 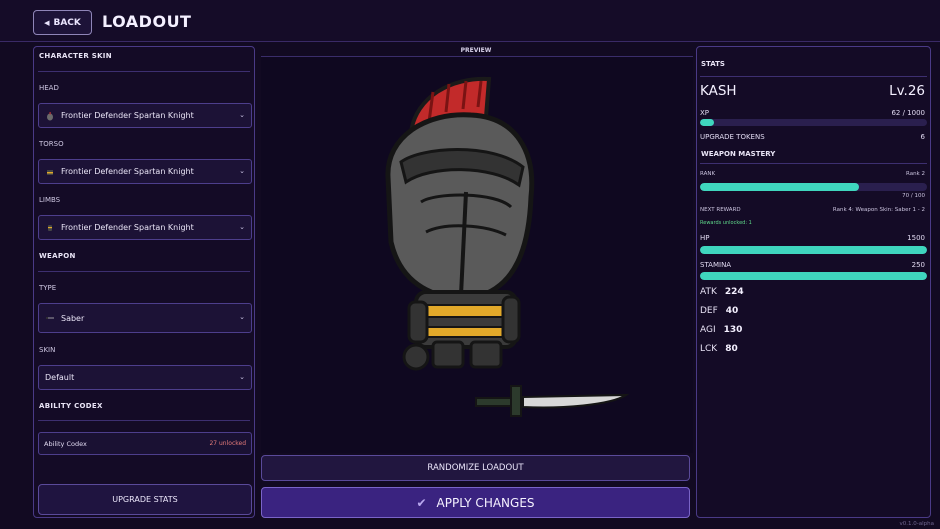 I want to click on upgrade-tokens-label: UPGRADE TOKENS, so click(x=732, y=137).